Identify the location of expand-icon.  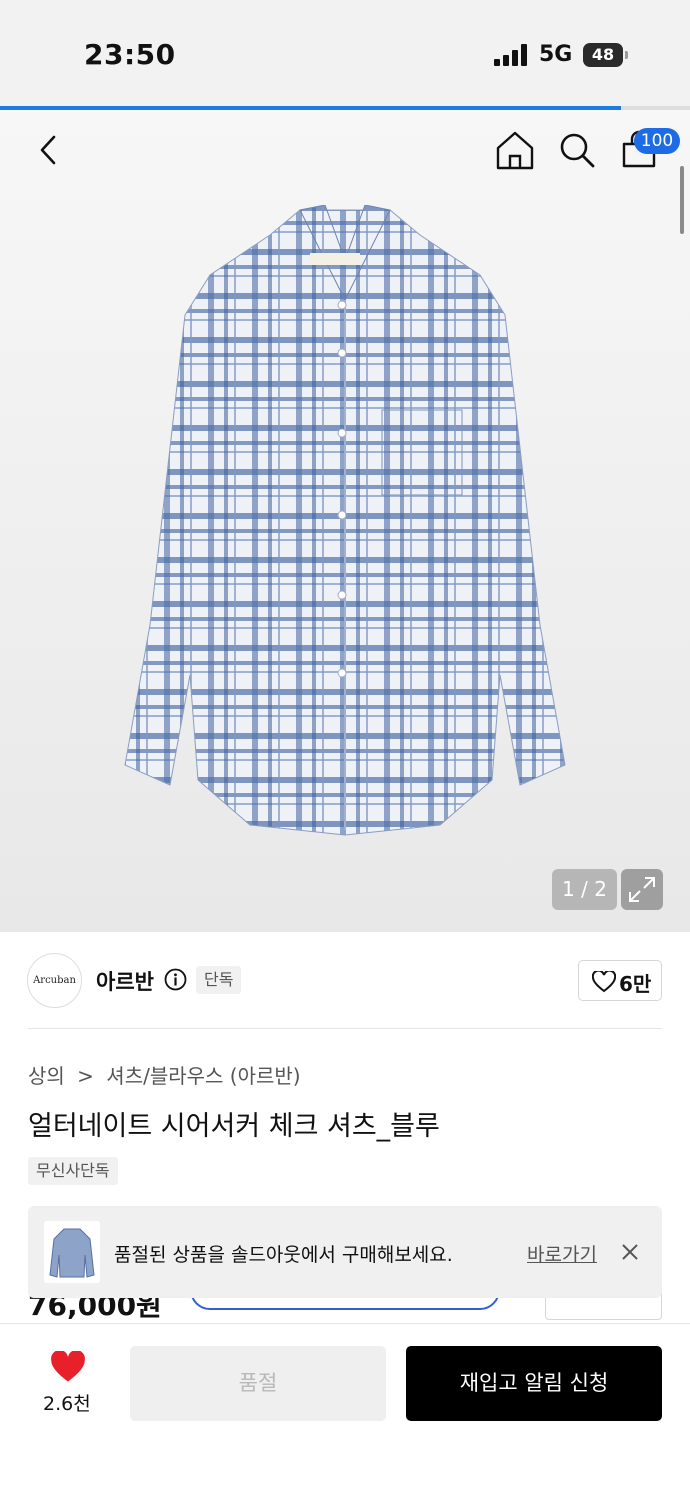
(642, 889).